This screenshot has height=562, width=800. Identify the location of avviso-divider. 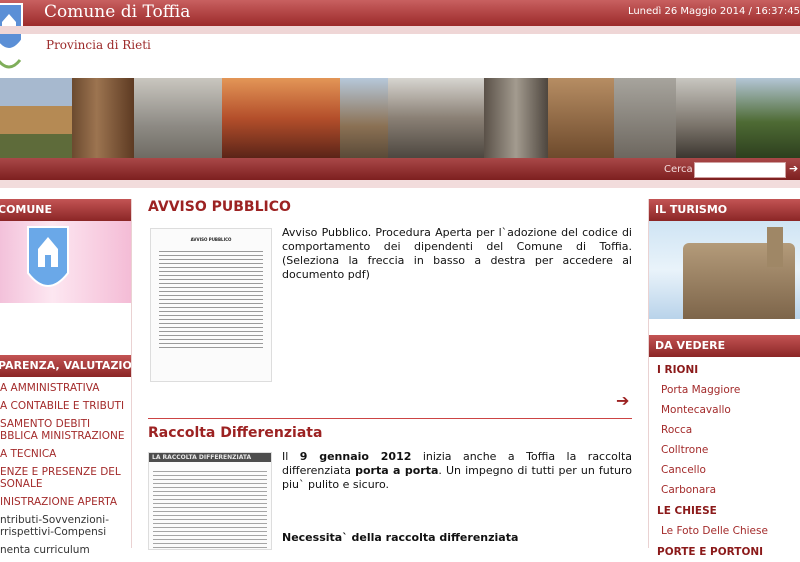
(390, 418).